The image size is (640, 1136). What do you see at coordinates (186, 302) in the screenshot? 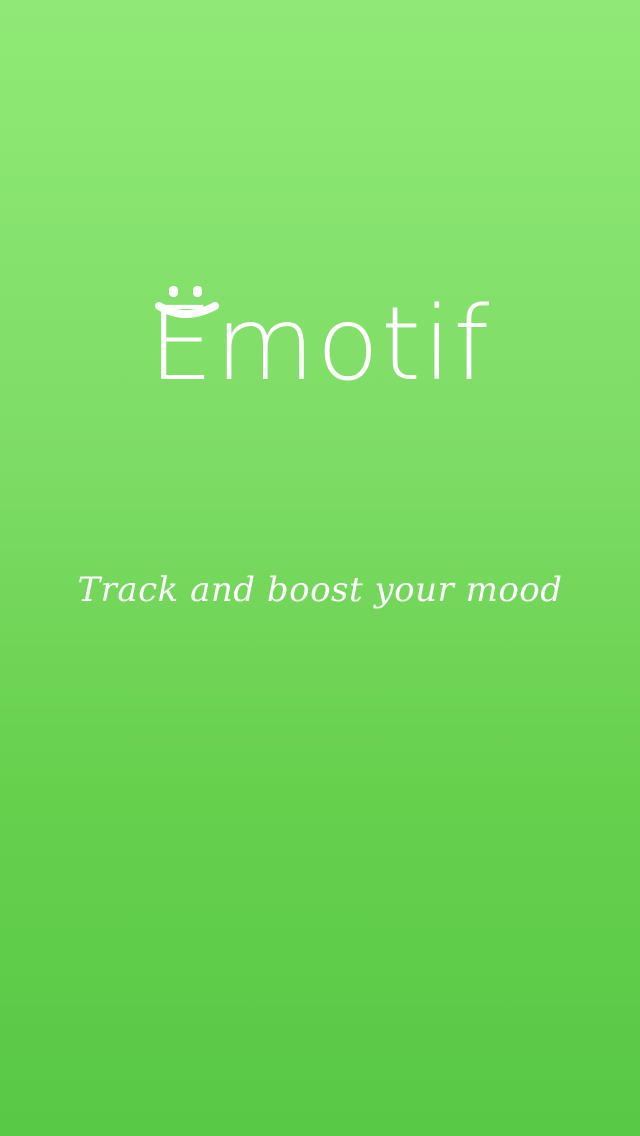
I see `smile-icon` at bounding box center [186, 302].